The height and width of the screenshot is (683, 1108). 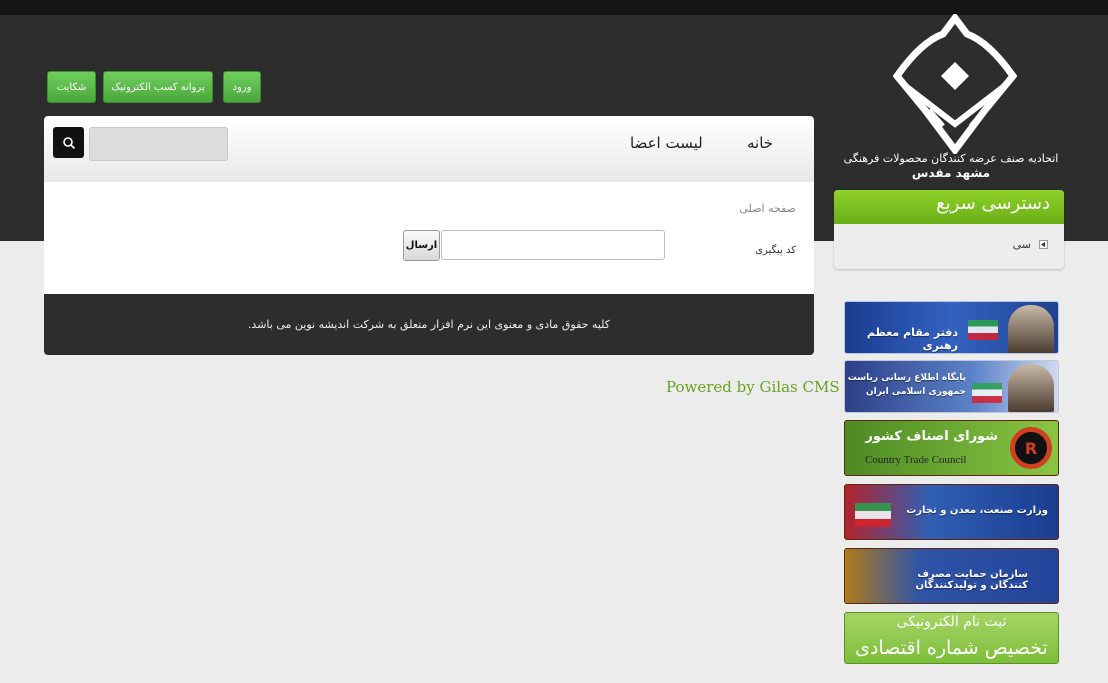 What do you see at coordinates (951, 158) in the screenshot?
I see `org-name: اتحادیه صنف عرضه کنندگان محصولات فرهنگی` at bounding box center [951, 158].